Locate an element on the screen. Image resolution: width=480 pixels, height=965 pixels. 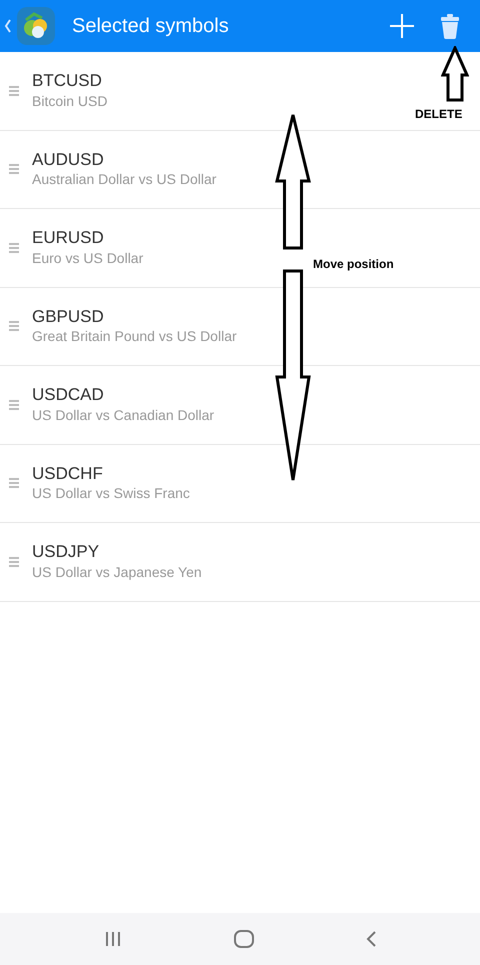
symbol-description: Great Britain Pound vs US Dollar is located at coordinates (134, 336).